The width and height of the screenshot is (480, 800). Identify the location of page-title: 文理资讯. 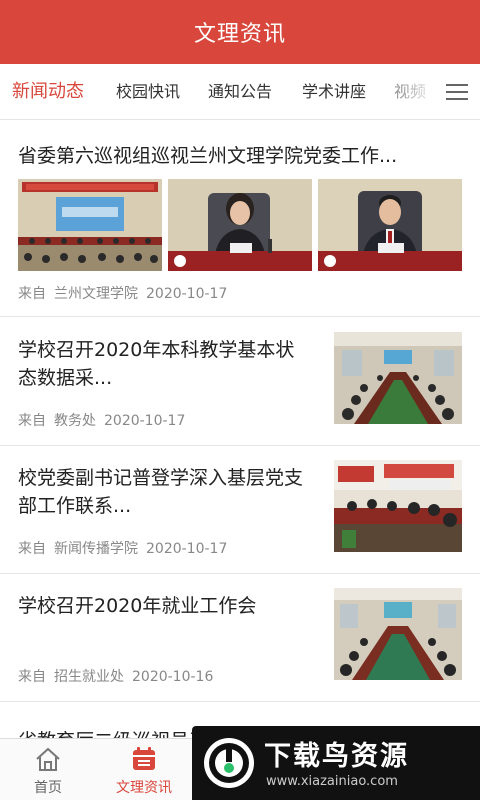
(239, 34).